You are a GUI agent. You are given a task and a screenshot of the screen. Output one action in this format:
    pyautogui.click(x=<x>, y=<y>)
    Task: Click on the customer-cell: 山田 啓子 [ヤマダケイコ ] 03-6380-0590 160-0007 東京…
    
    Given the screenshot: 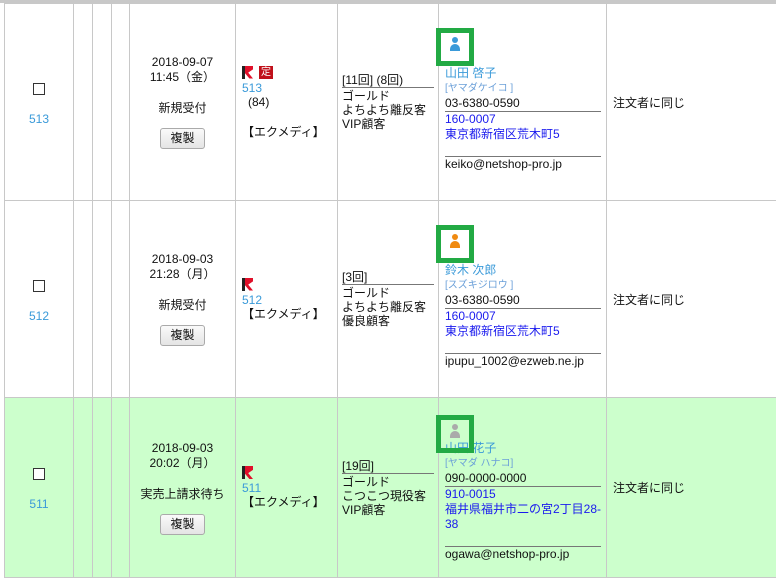 What is the action you would take?
    pyautogui.click(x=523, y=102)
    